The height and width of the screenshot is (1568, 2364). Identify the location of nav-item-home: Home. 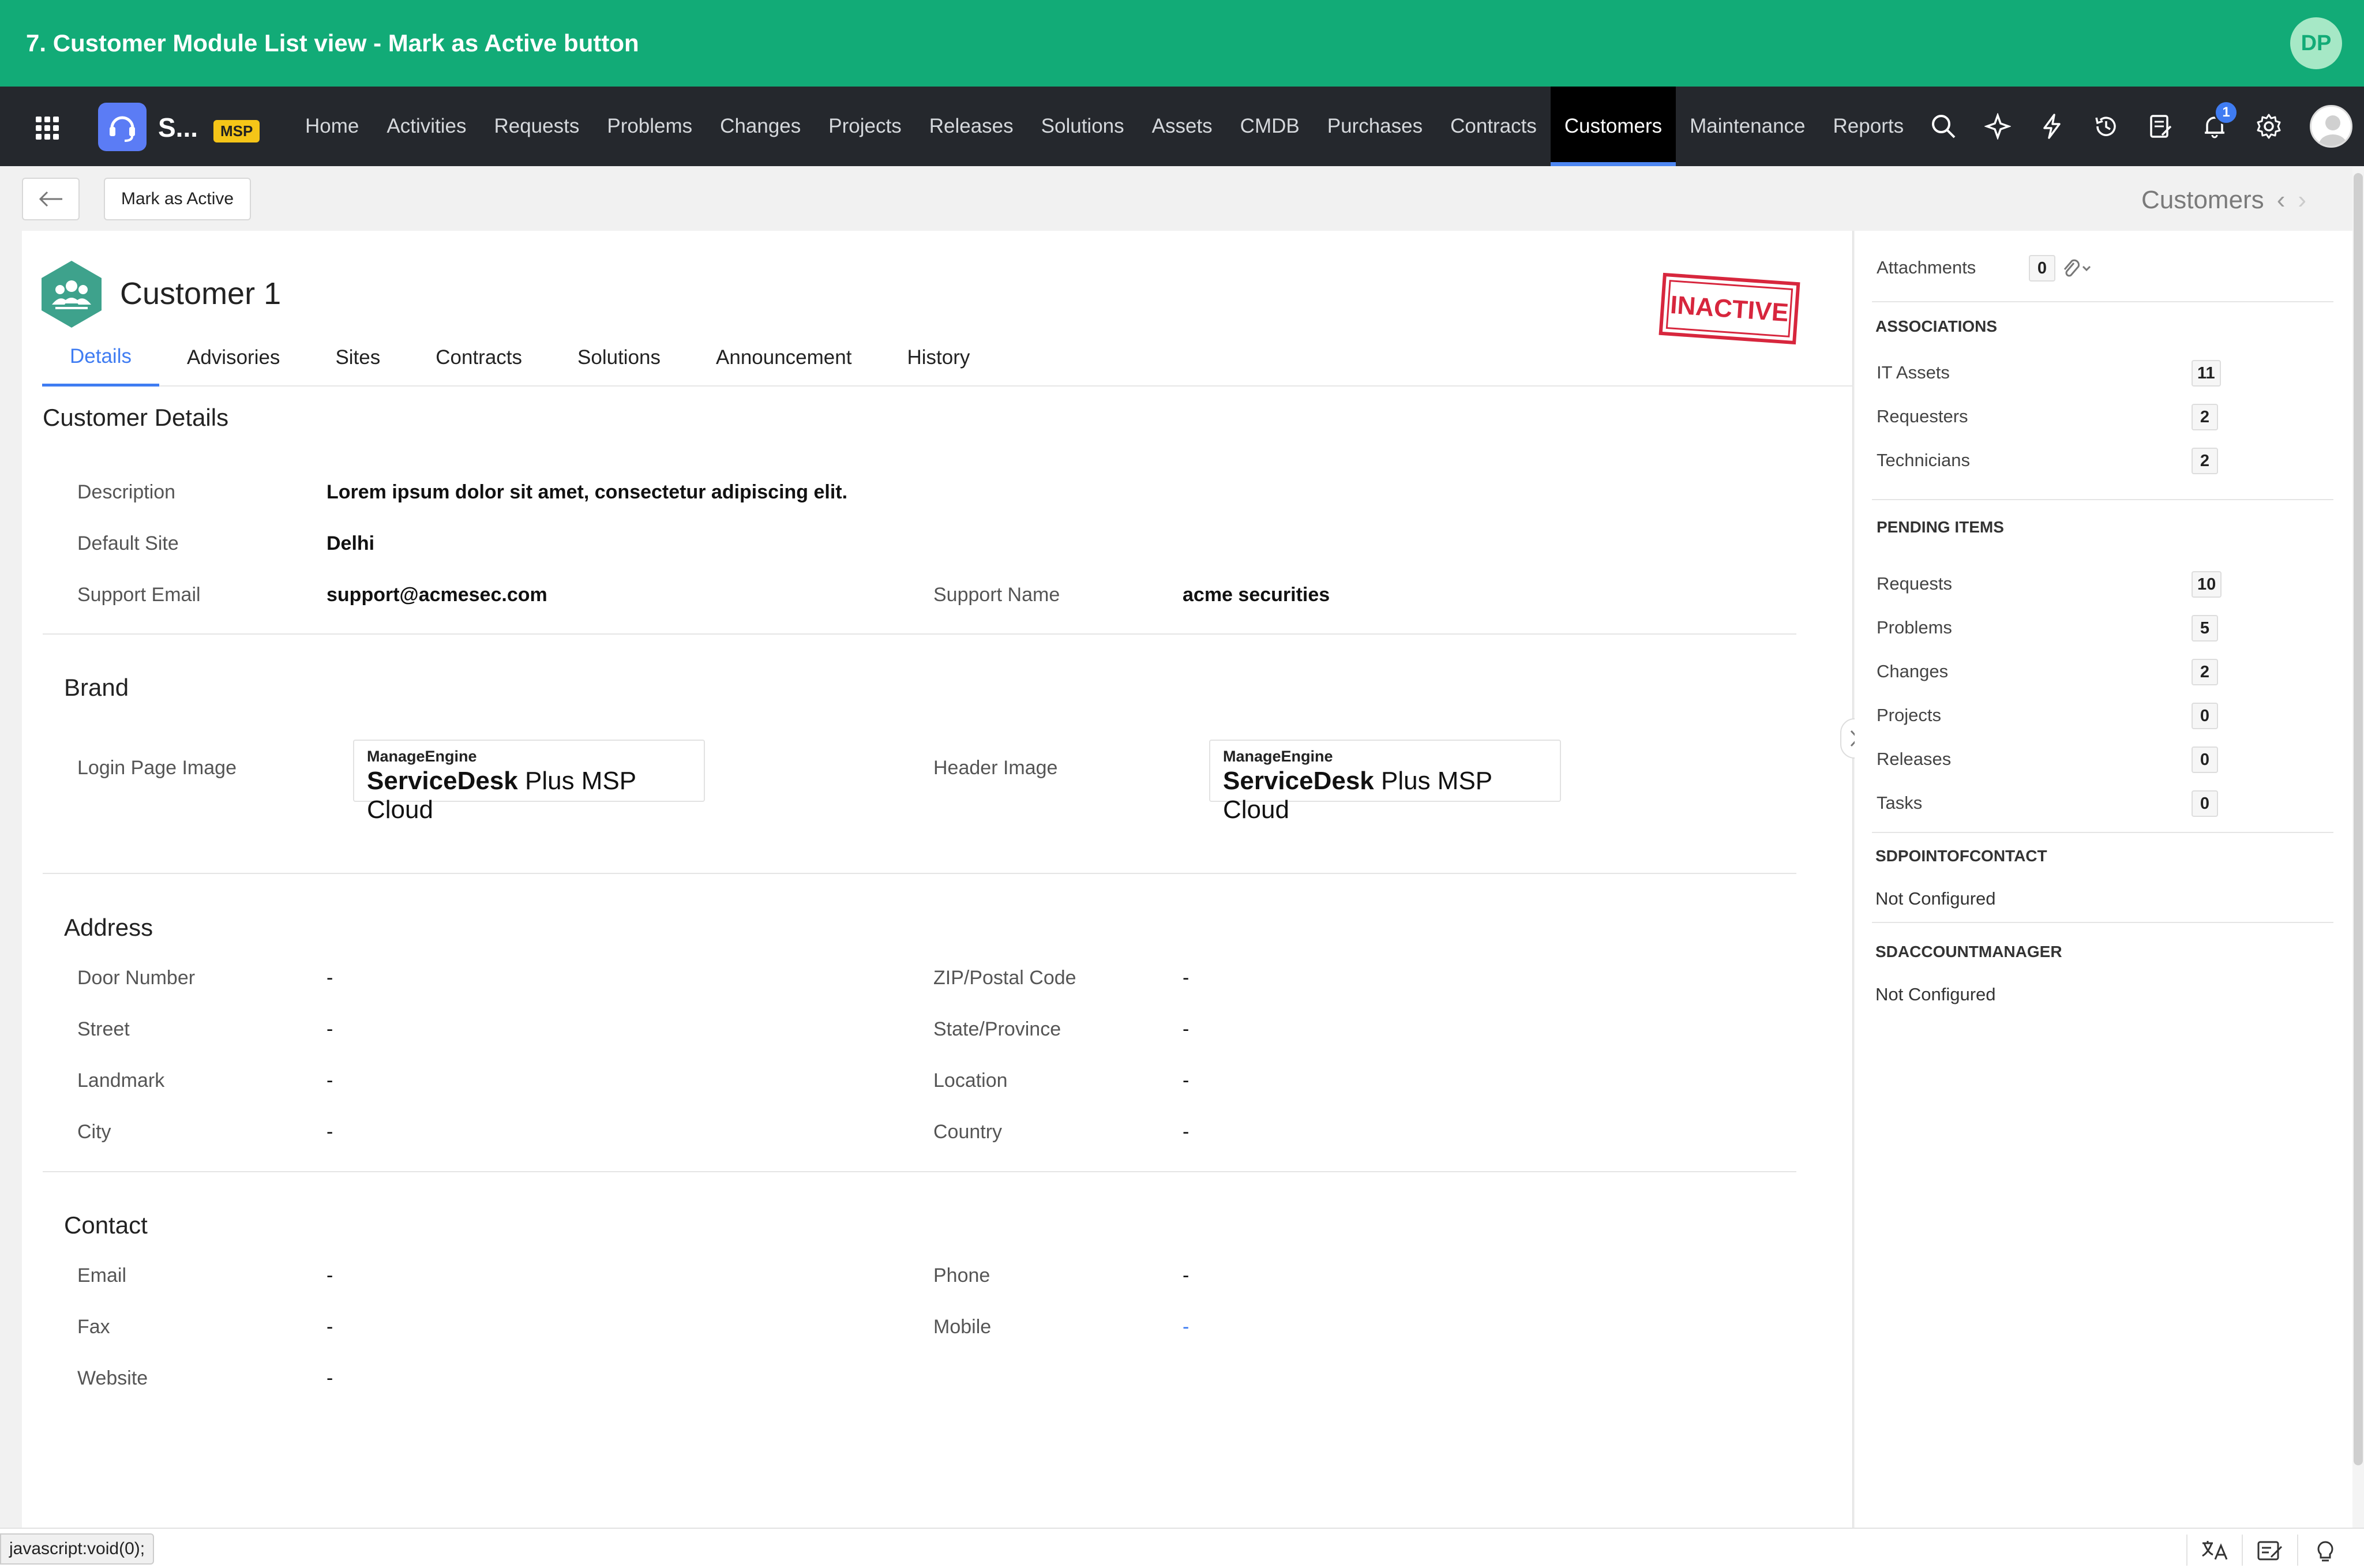
(332, 126).